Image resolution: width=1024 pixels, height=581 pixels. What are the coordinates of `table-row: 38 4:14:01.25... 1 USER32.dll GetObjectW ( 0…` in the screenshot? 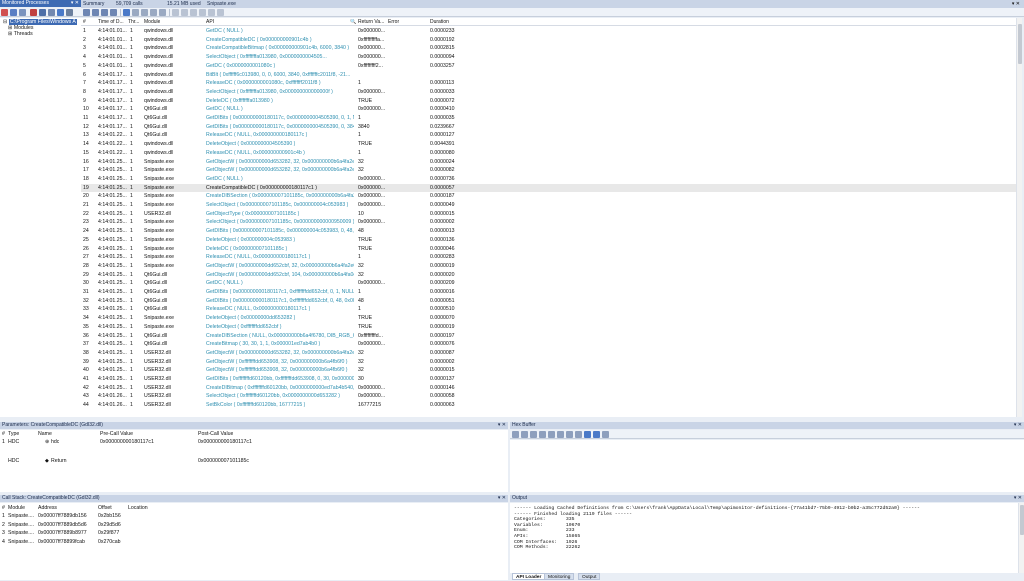 It's located at (548, 353).